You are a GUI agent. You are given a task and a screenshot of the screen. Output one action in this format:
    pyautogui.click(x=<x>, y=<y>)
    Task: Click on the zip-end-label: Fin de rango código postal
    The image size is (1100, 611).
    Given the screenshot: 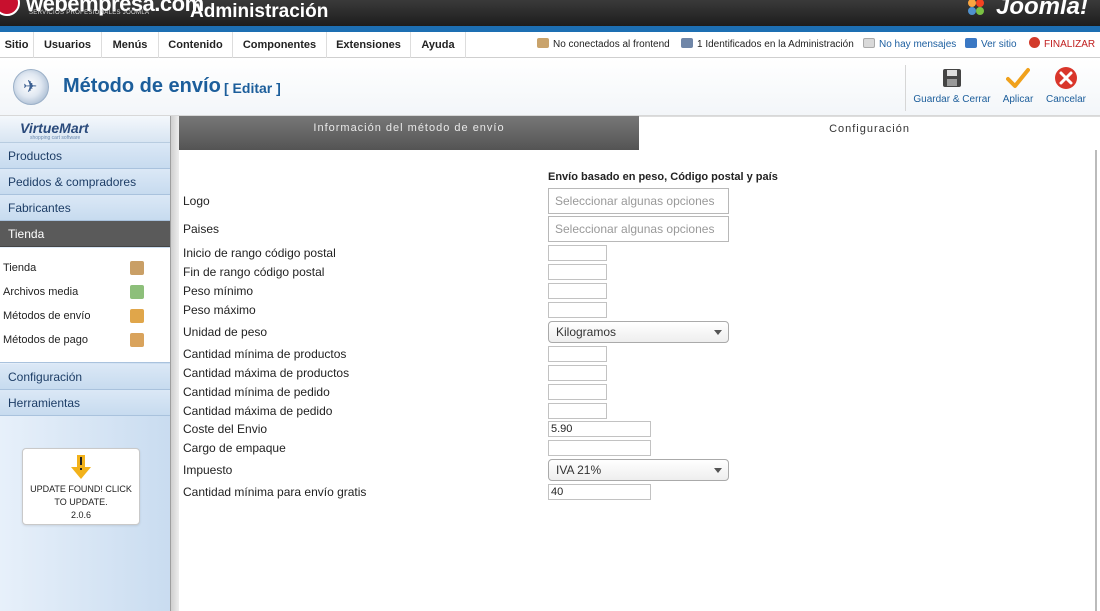 What is the action you would take?
    pyautogui.click(x=254, y=272)
    